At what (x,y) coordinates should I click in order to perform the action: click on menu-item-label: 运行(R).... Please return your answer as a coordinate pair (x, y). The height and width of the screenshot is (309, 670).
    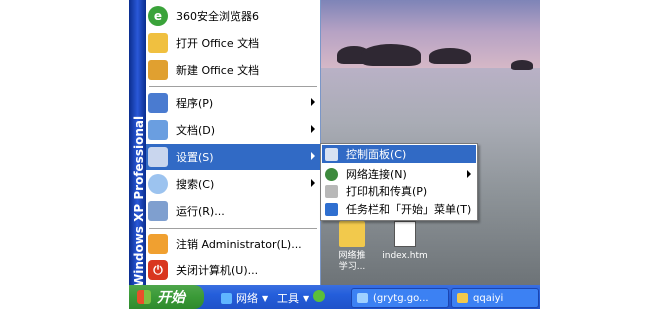
    Looking at the image, I should click on (200, 211).